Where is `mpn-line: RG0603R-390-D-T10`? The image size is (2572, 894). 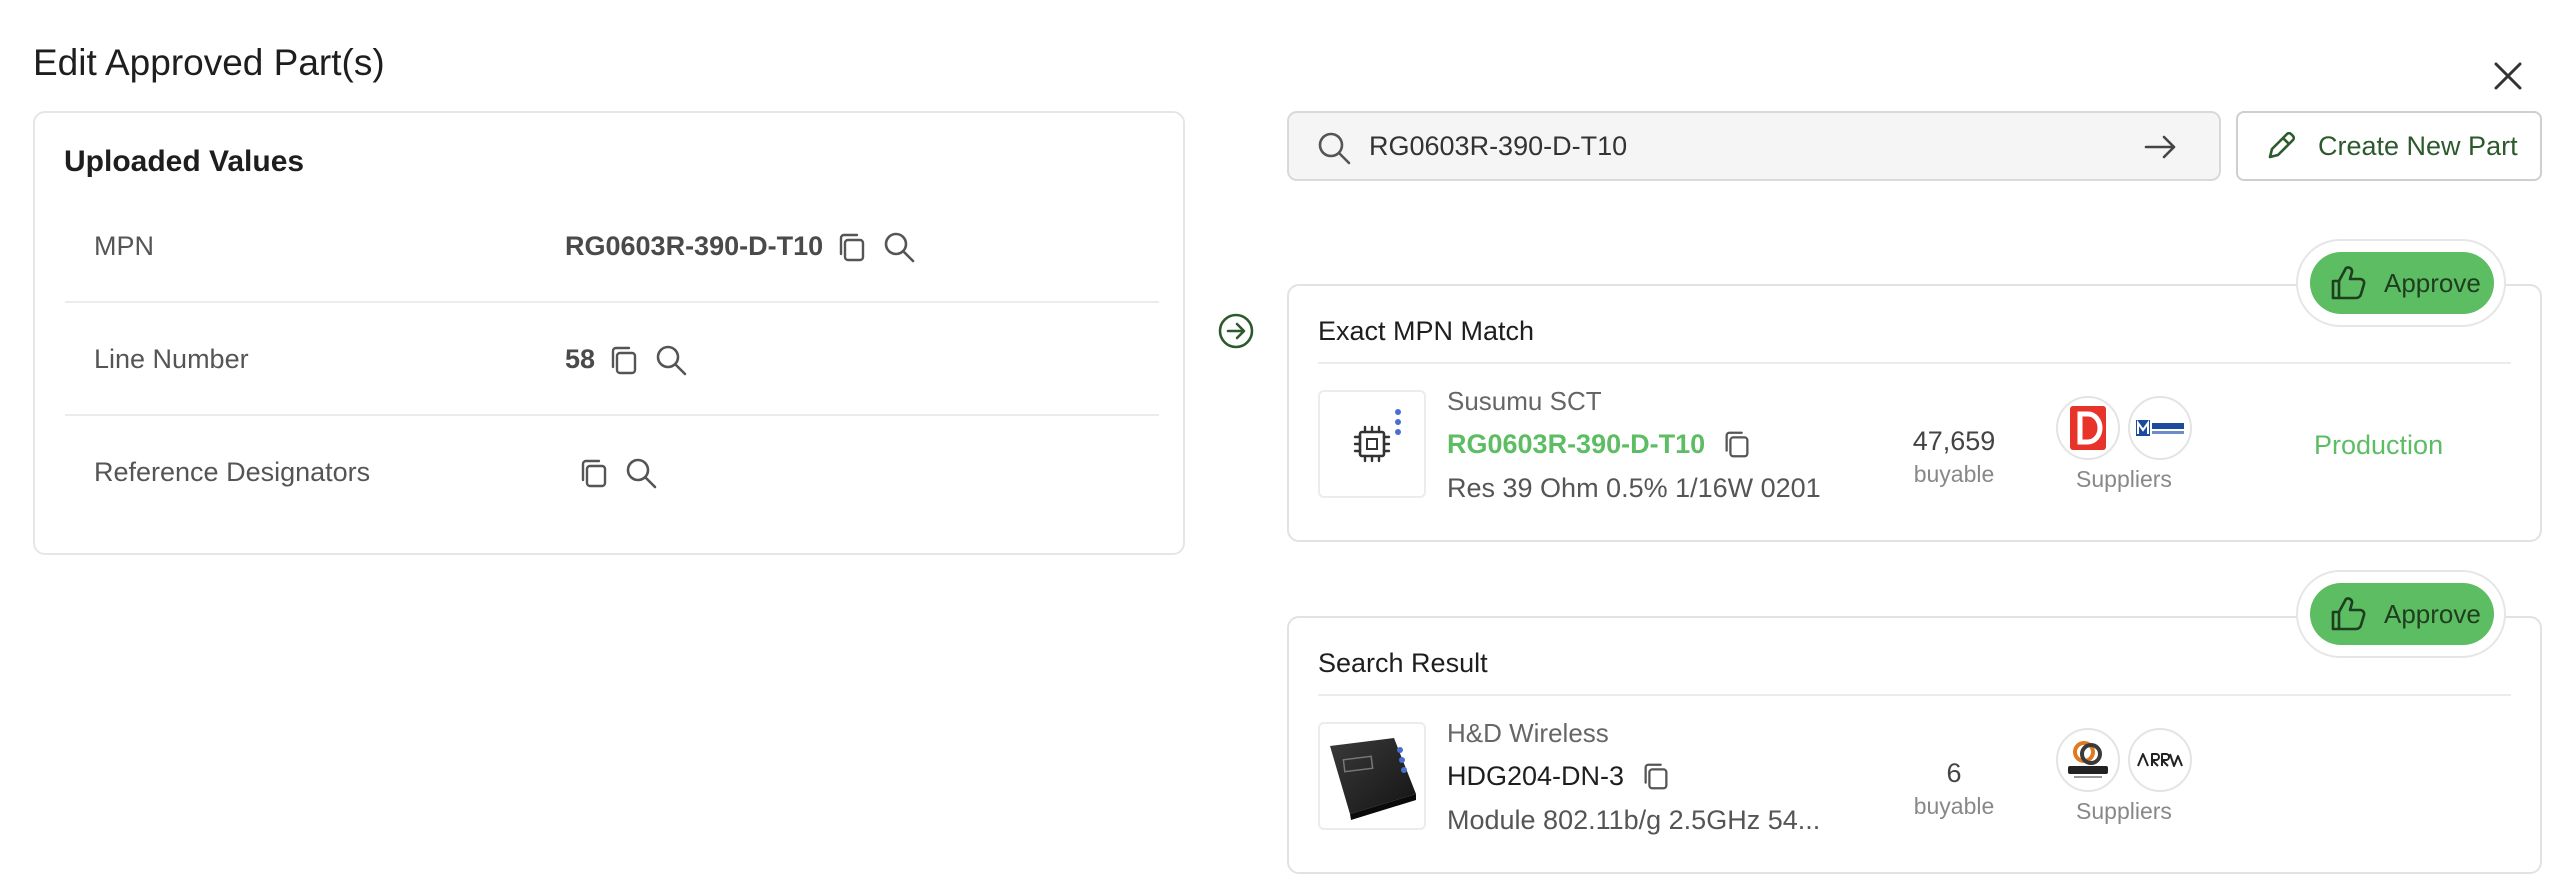 mpn-line: RG0603R-390-D-T10 is located at coordinates (1600, 444).